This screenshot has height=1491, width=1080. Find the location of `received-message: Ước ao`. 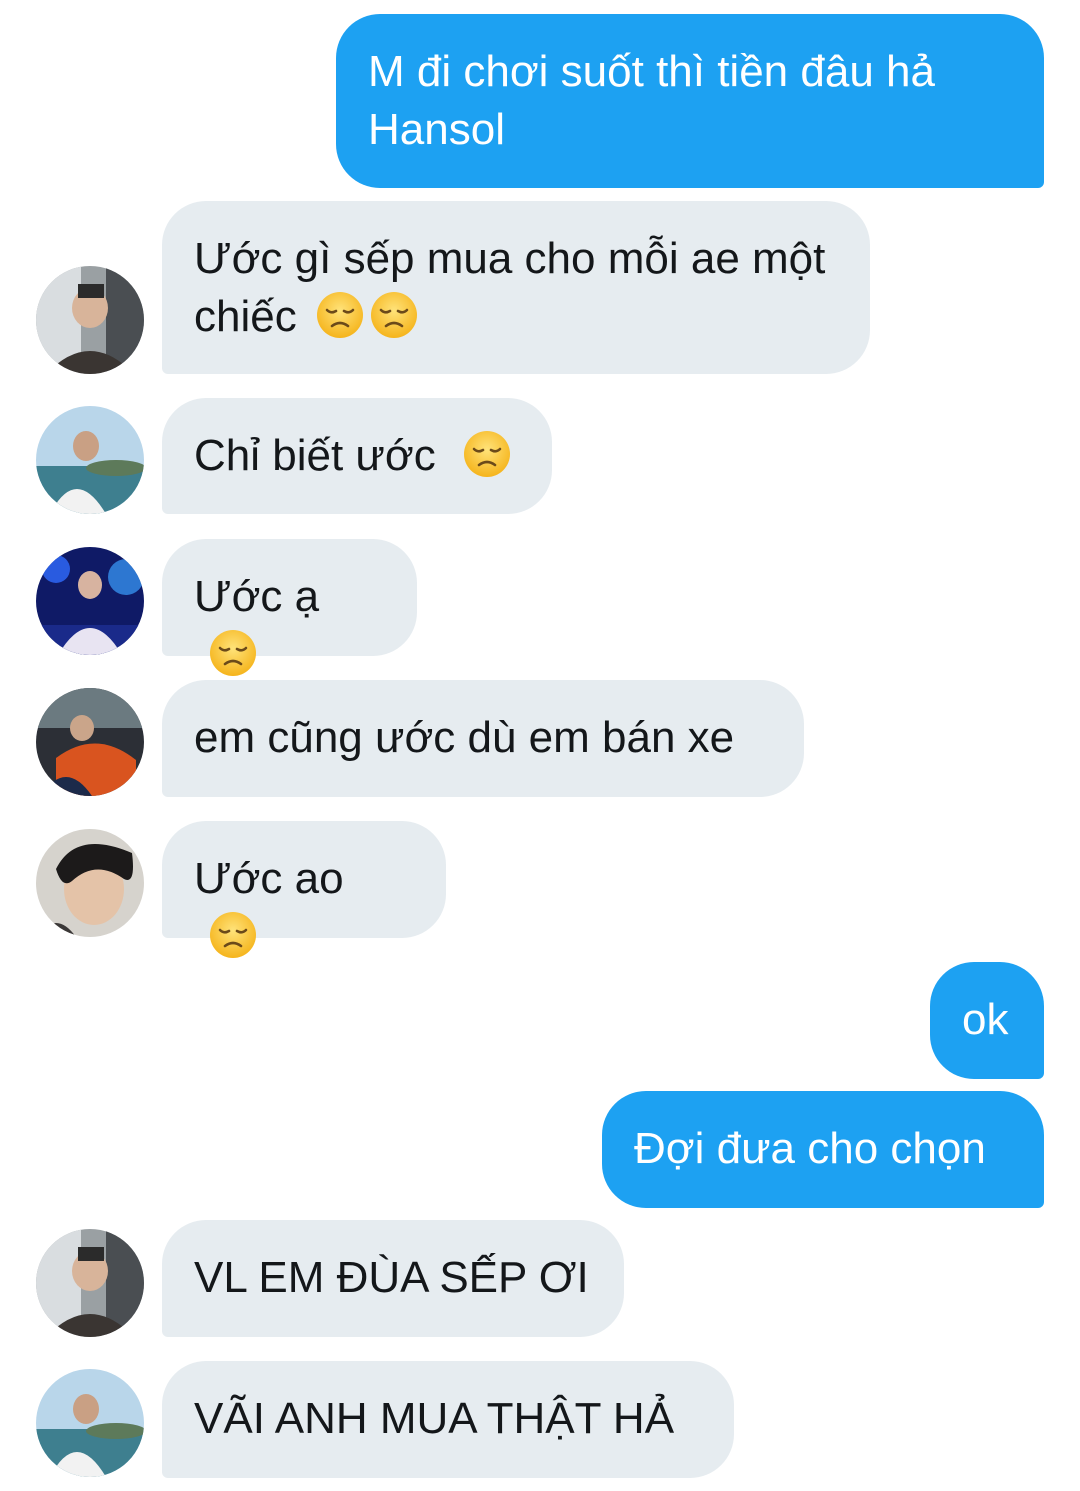

received-message: Ước ao is located at coordinates (304, 879).